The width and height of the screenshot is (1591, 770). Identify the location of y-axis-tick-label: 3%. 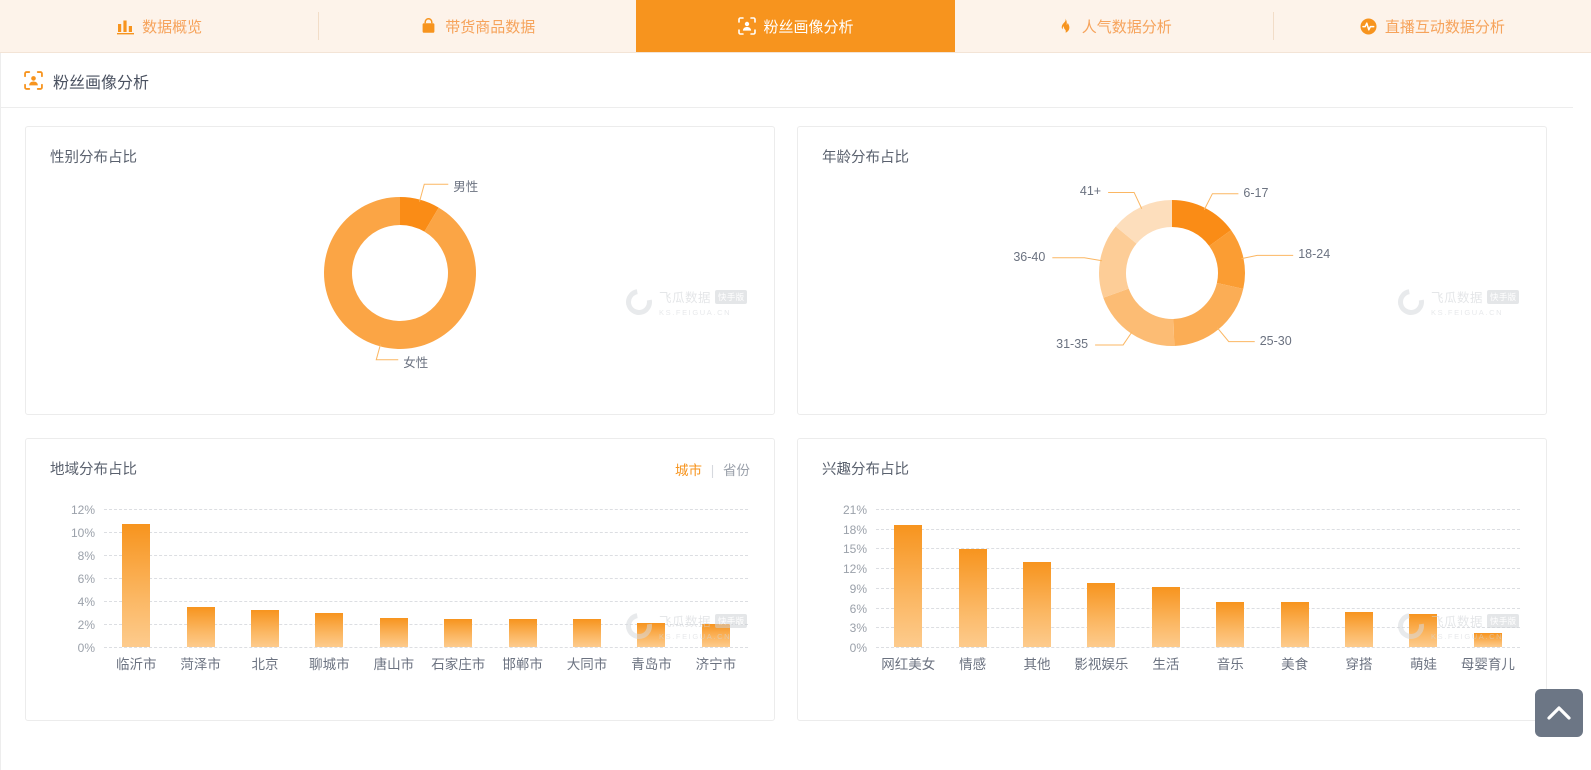
(858, 628).